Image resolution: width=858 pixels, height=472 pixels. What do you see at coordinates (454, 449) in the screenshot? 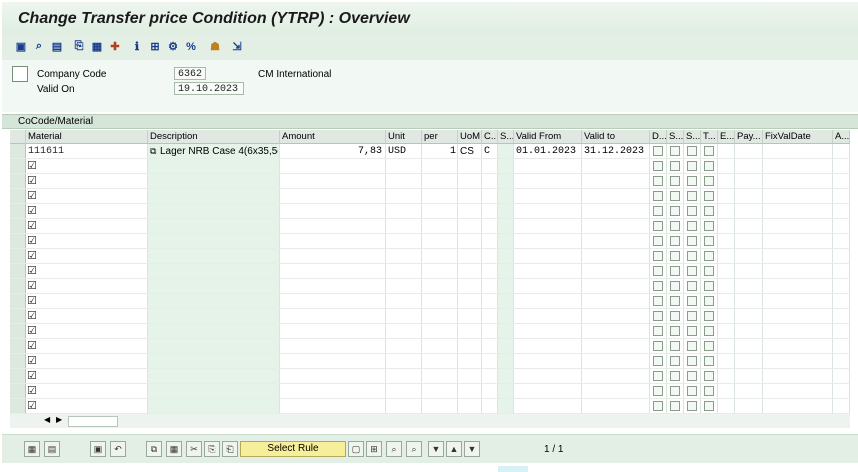
I see `sort-ascending-icon: ▲` at bounding box center [454, 449].